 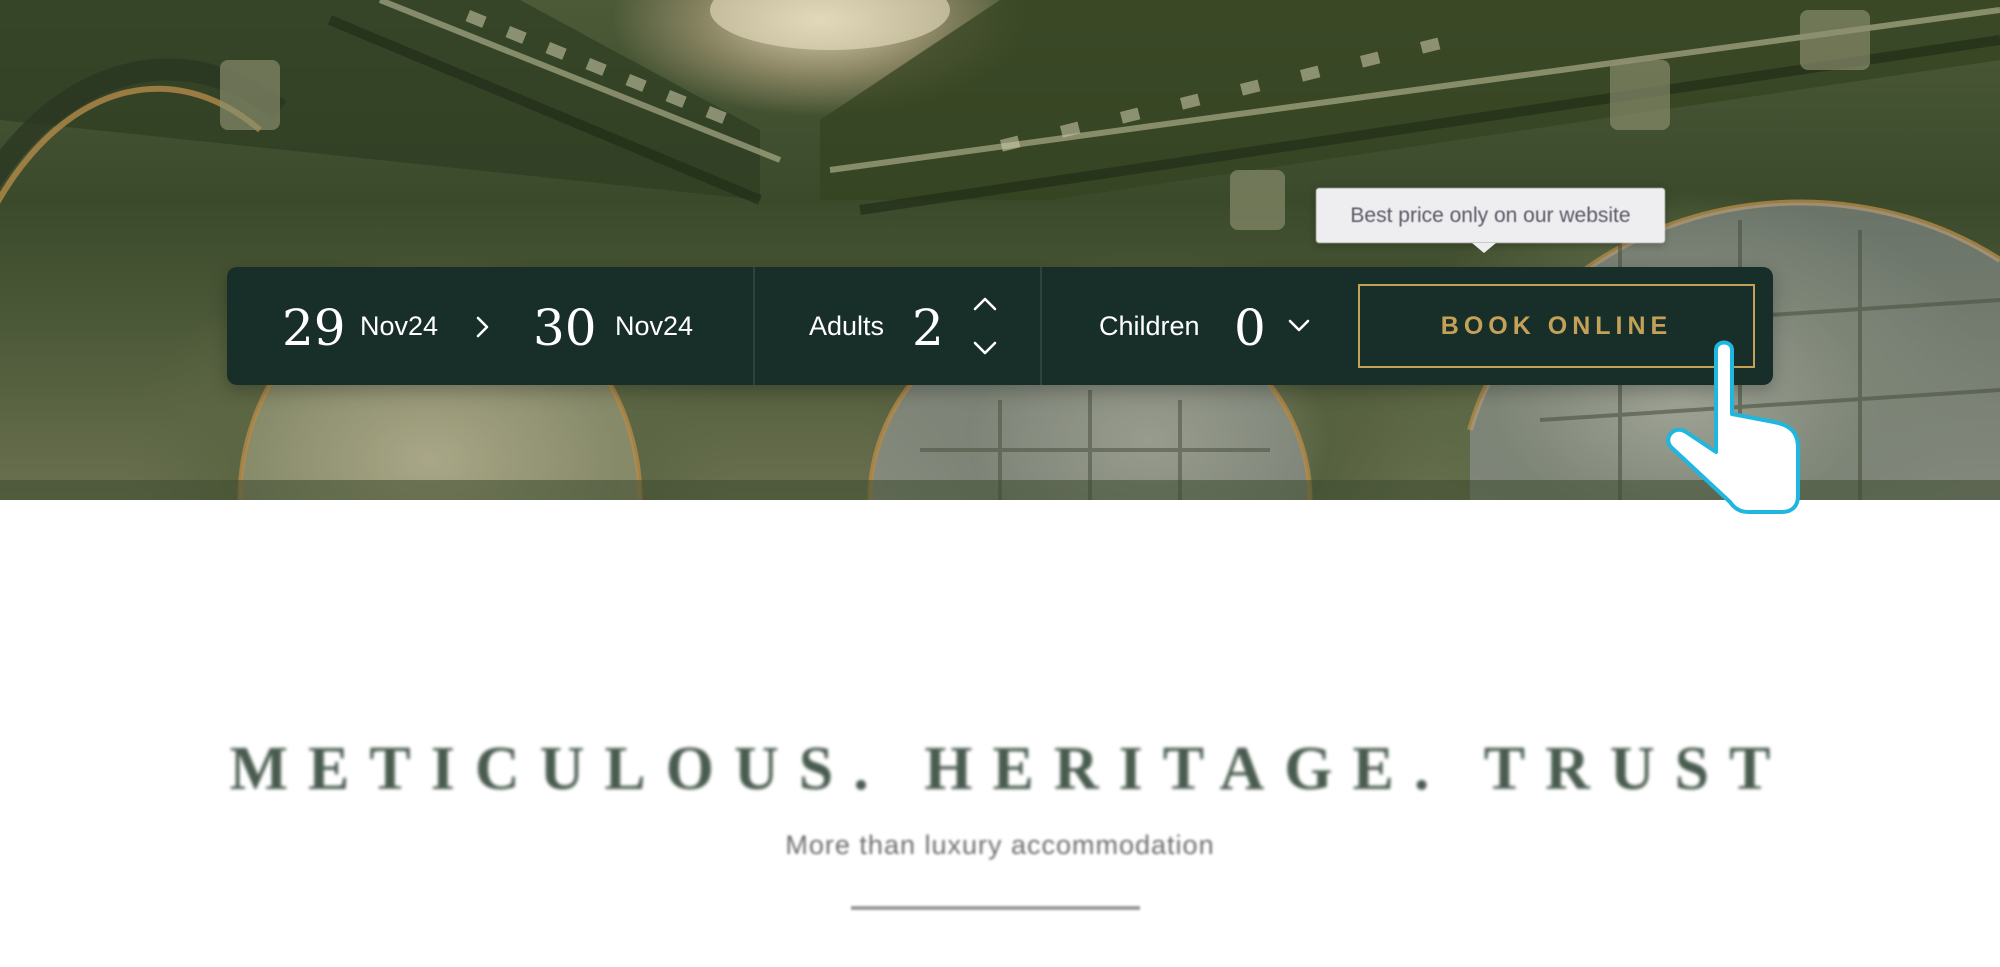 What do you see at coordinates (985, 304) in the screenshot?
I see `chevron-up-icon` at bounding box center [985, 304].